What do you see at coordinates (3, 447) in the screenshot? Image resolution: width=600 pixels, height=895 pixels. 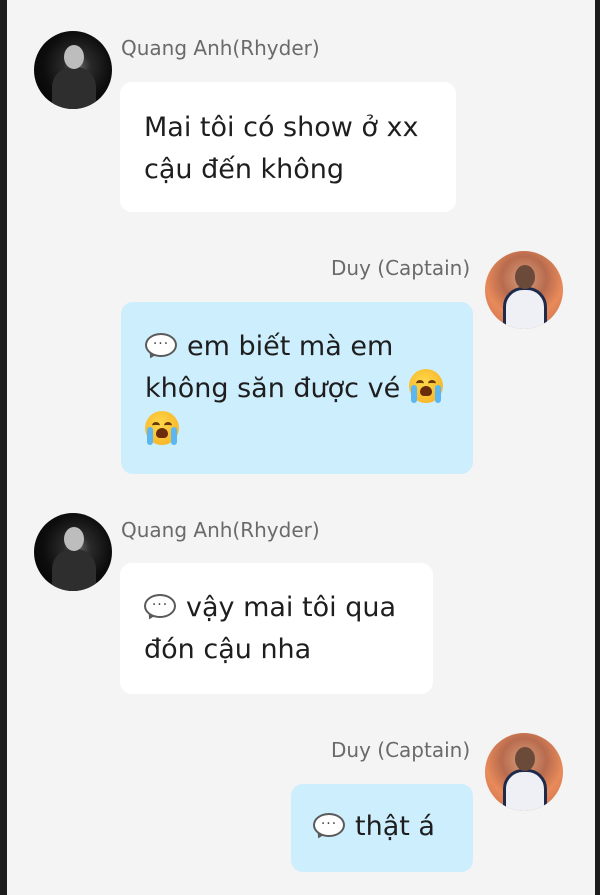 I see `window-edge-left` at bounding box center [3, 447].